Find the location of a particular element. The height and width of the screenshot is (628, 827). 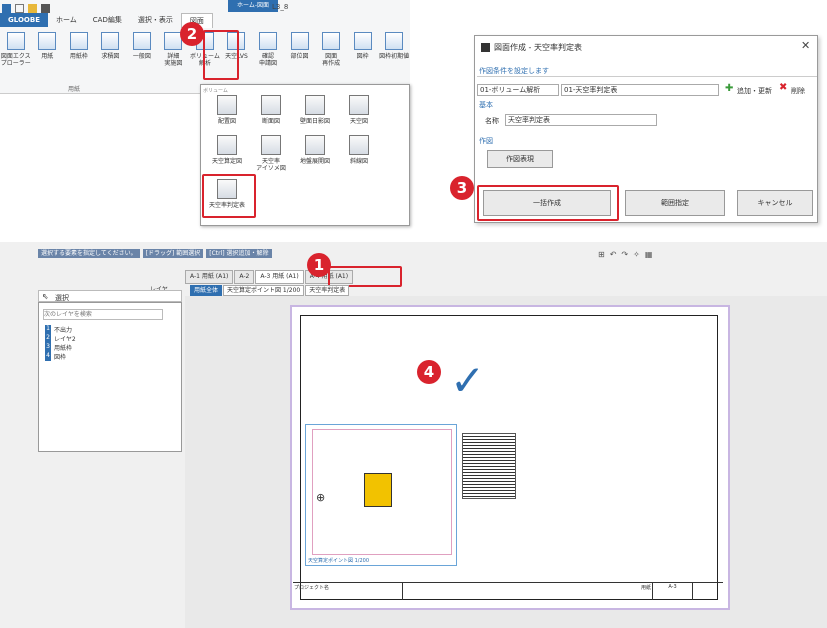

area-drawing-icon is located at coordinates (110, 41).